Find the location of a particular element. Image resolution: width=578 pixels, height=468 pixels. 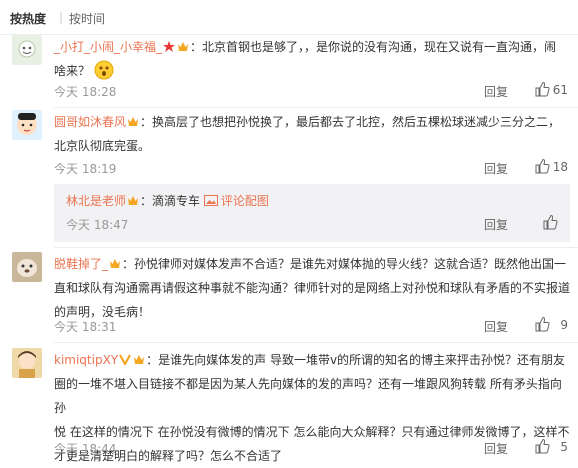

comment-time: 今天 18:19 is located at coordinates (85, 169).